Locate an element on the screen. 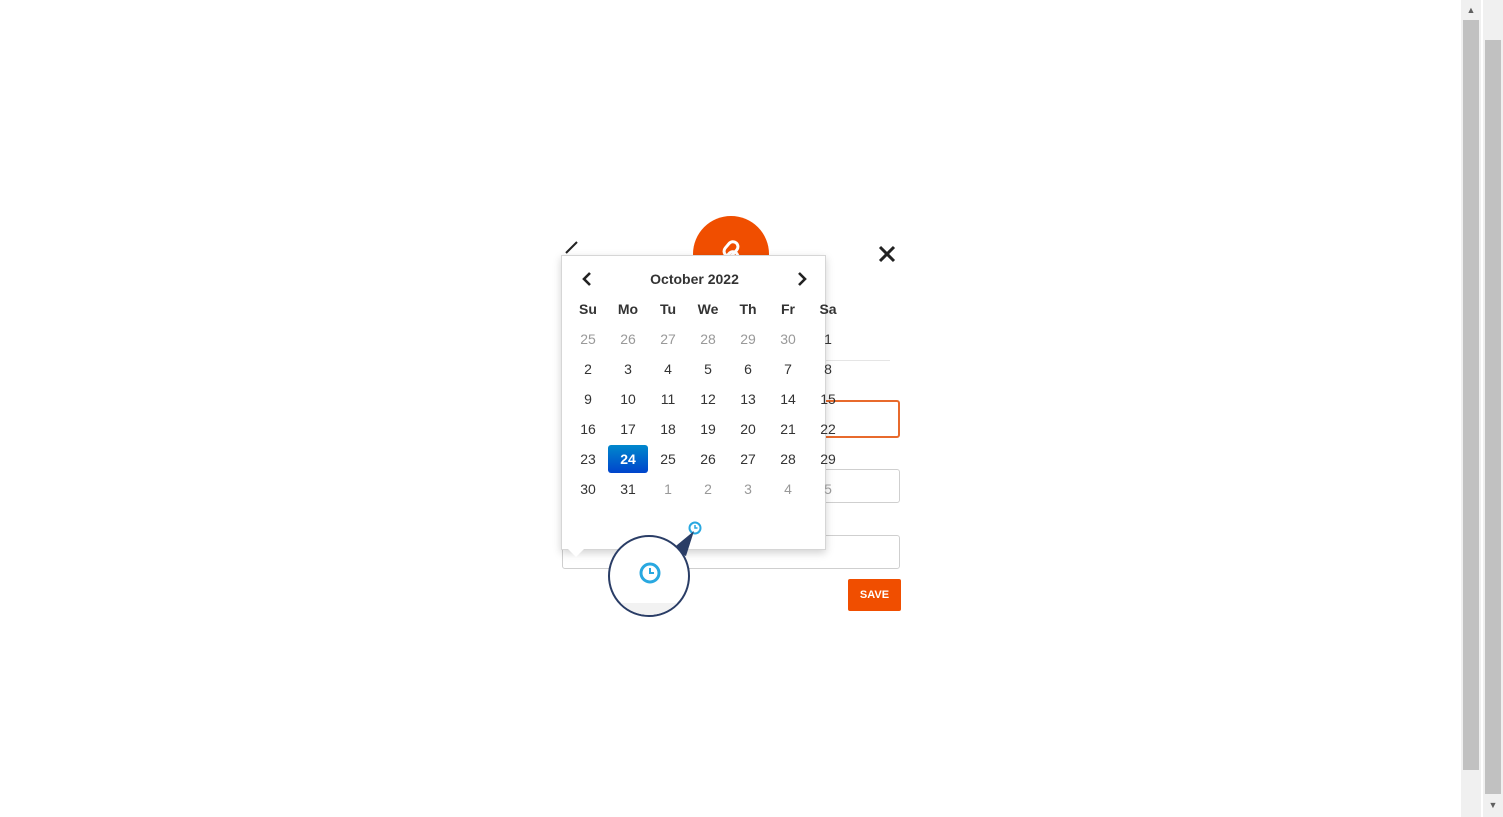  calendar-day: 16 is located at coordinates (588, 429).